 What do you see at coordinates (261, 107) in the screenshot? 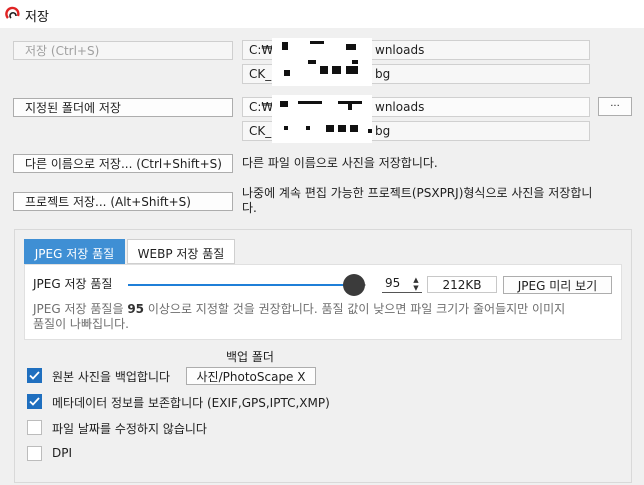
I see `folder-path-1-start: C:₩` at bounding box center [261, 107].